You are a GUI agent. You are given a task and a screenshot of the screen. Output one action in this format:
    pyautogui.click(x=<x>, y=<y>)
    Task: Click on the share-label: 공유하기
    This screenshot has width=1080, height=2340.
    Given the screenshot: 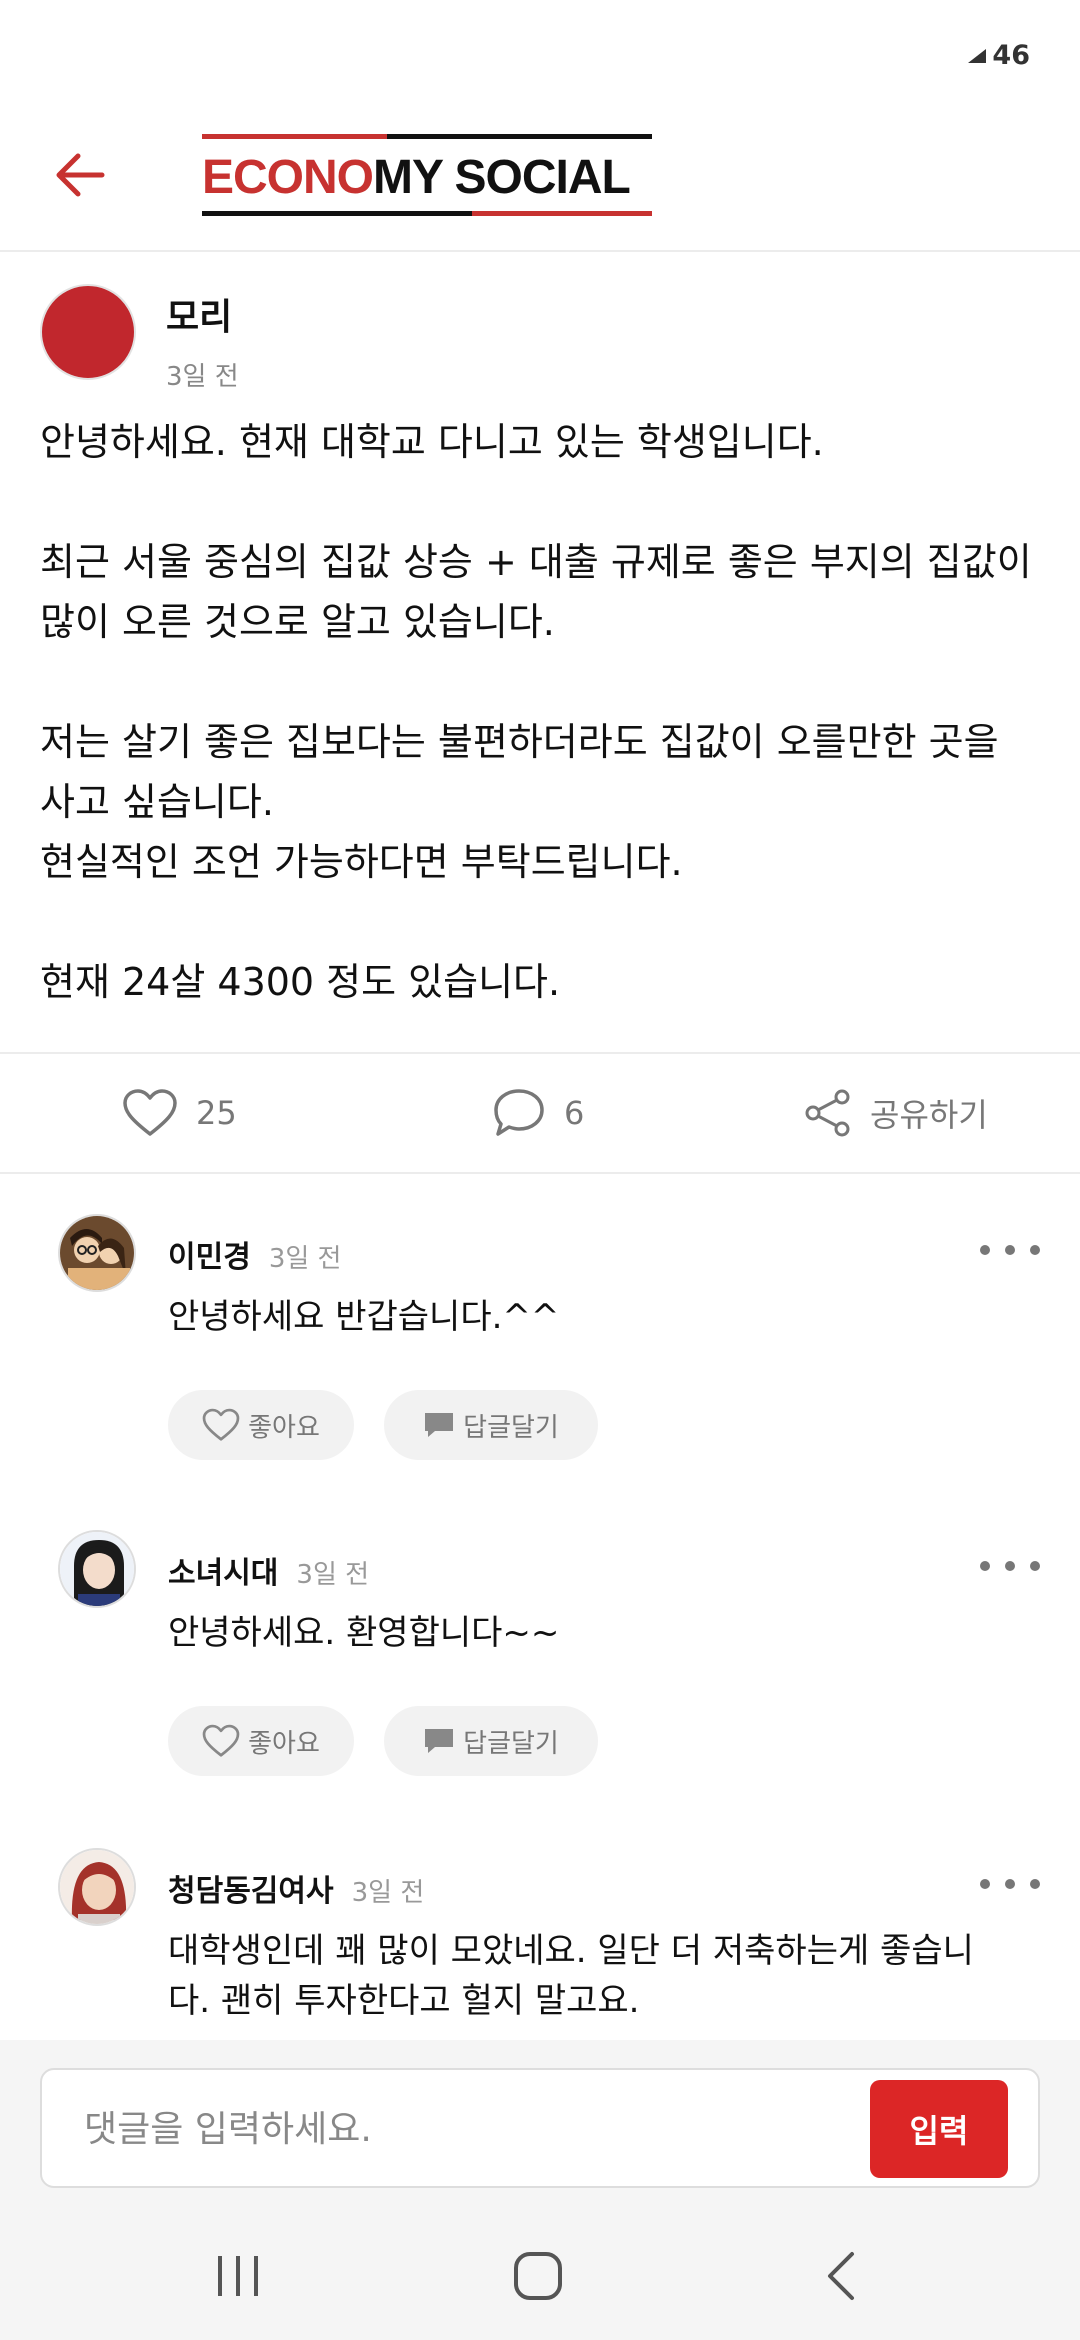 What is the action you would take?
    pyautogui.click(x=929, y=1115)
    